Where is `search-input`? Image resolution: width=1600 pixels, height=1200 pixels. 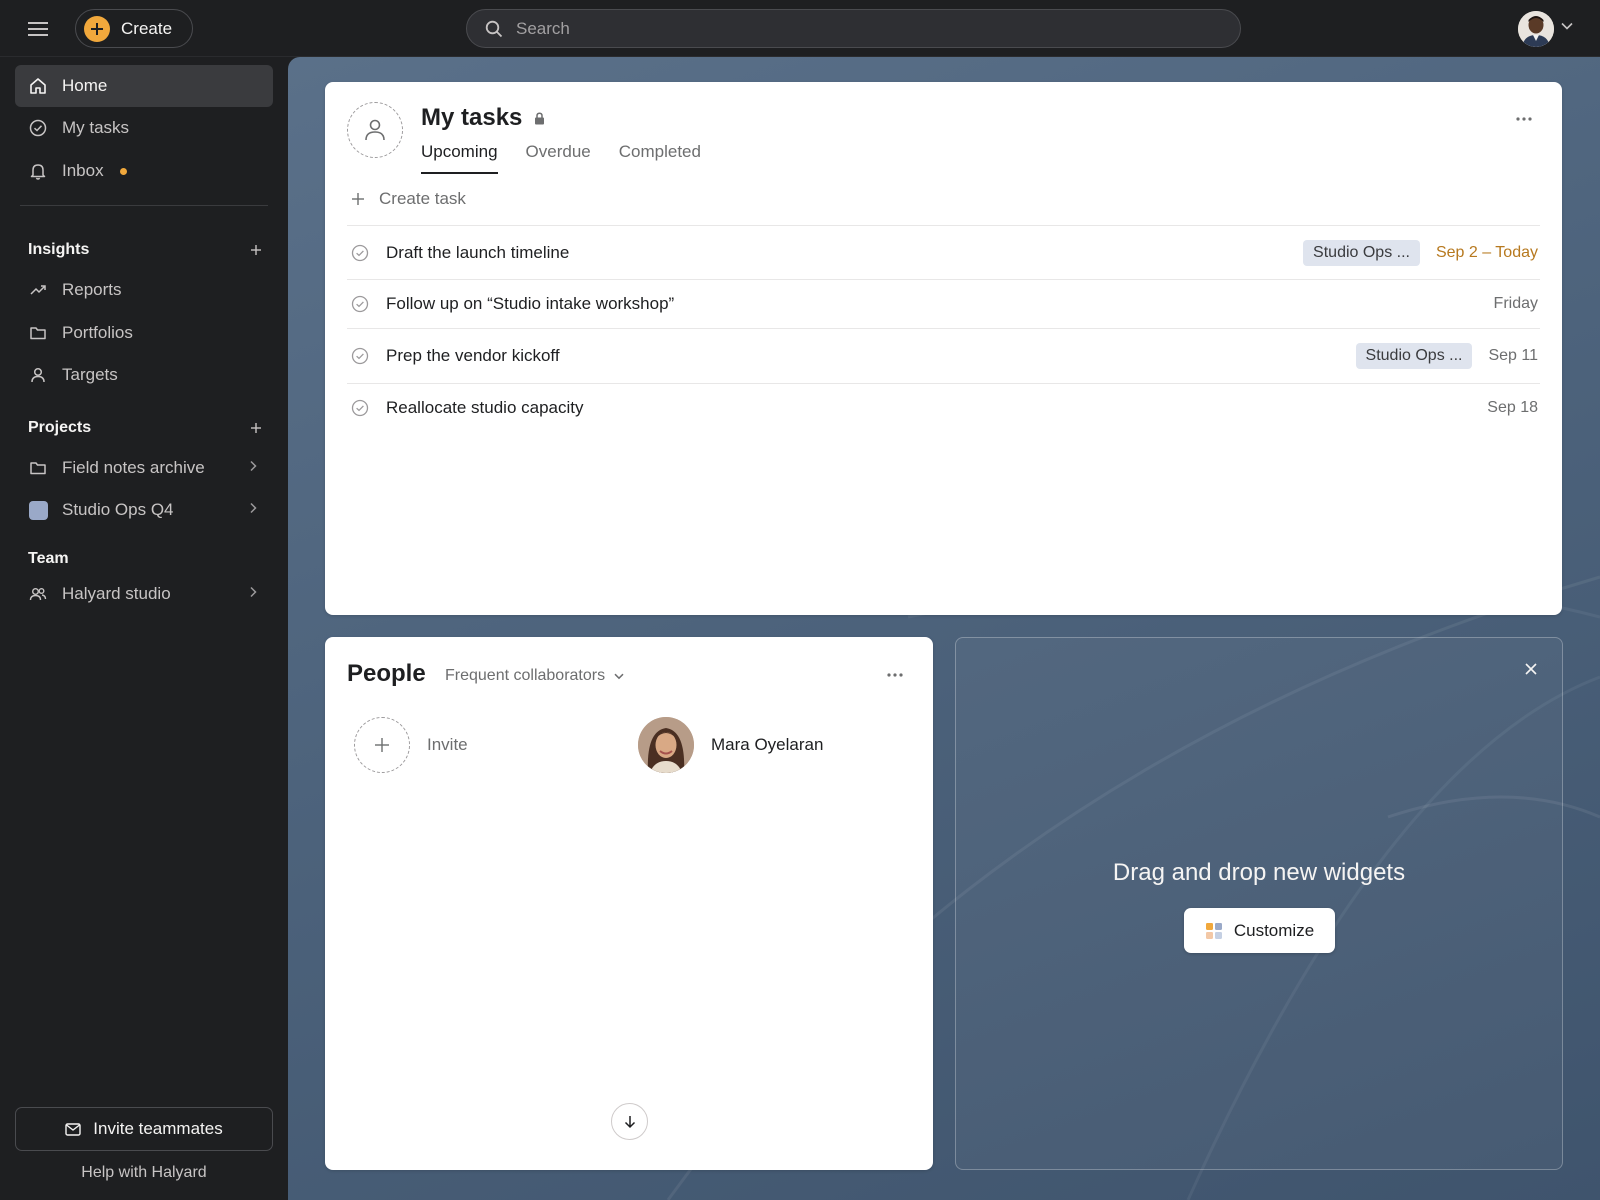 search-input is located at coordinates (856, 28).